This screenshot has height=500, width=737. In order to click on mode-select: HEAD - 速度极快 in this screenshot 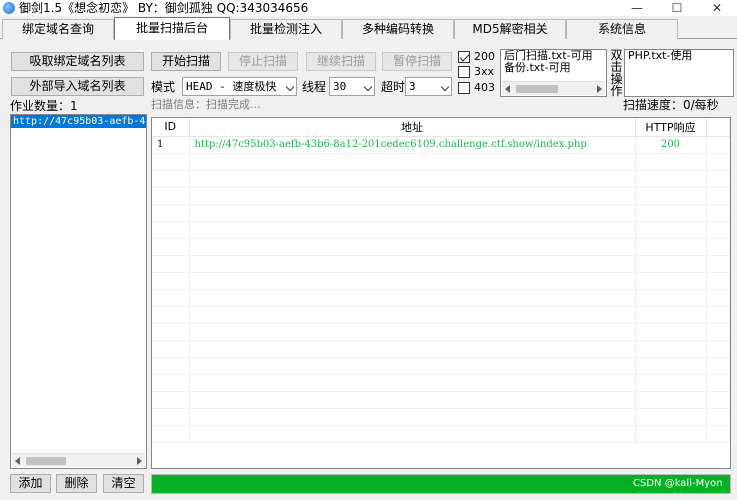, I will do `click(239, 86)`.